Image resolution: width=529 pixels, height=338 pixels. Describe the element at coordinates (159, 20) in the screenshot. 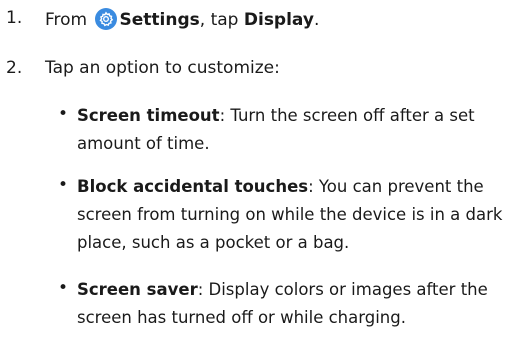

I see `settings-label: Settings` at that location.